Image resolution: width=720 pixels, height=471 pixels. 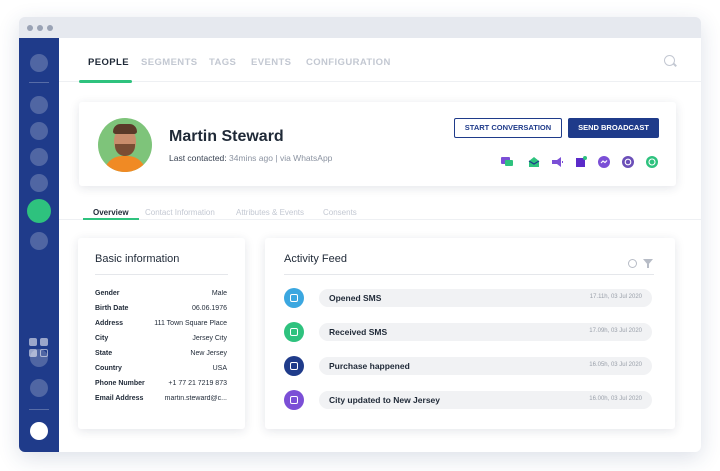 What do you see at coordinates (108, 62) in the screenshot?
I see `tab-people: PEOPLE` at bounding box center [108, 62].